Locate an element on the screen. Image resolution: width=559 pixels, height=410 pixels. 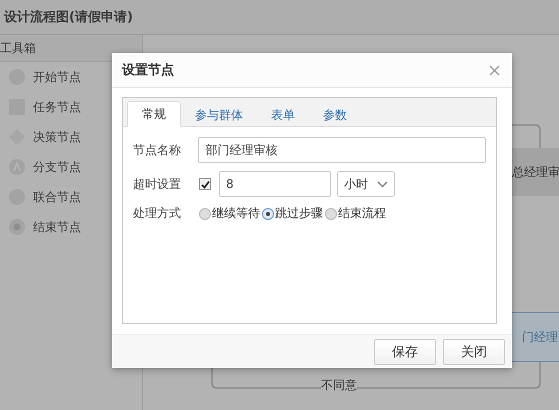
circle-icon is located at coordinates (17, 227).